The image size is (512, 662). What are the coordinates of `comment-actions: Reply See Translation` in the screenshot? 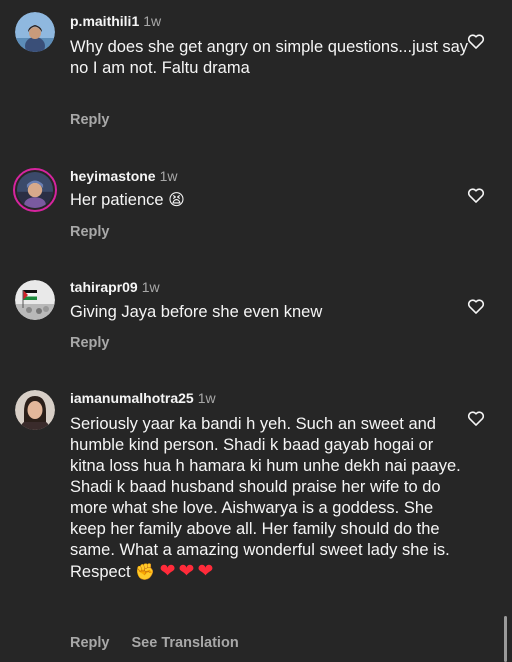 It's located at (154, 643).